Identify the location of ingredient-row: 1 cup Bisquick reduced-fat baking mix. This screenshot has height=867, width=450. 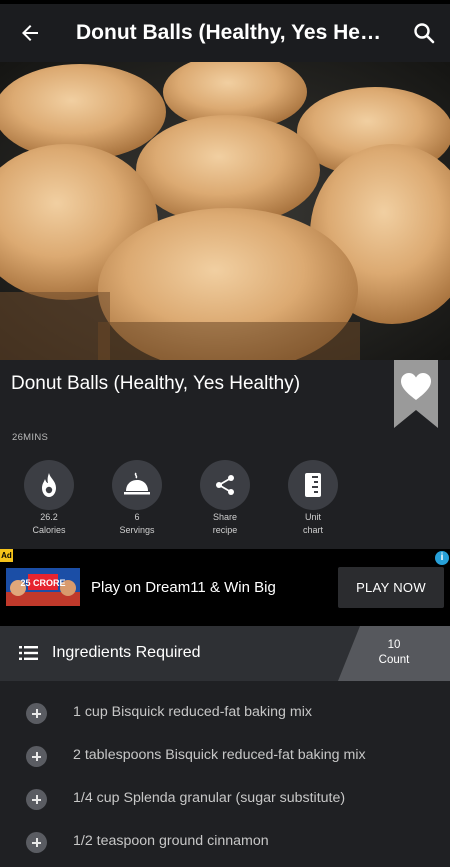
(225, 714).